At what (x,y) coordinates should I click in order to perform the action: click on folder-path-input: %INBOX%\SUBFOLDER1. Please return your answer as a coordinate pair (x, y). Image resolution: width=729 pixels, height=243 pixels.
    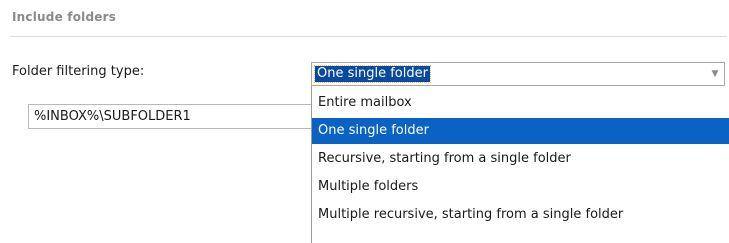
    Looking at the image, I should click on (170, 116).